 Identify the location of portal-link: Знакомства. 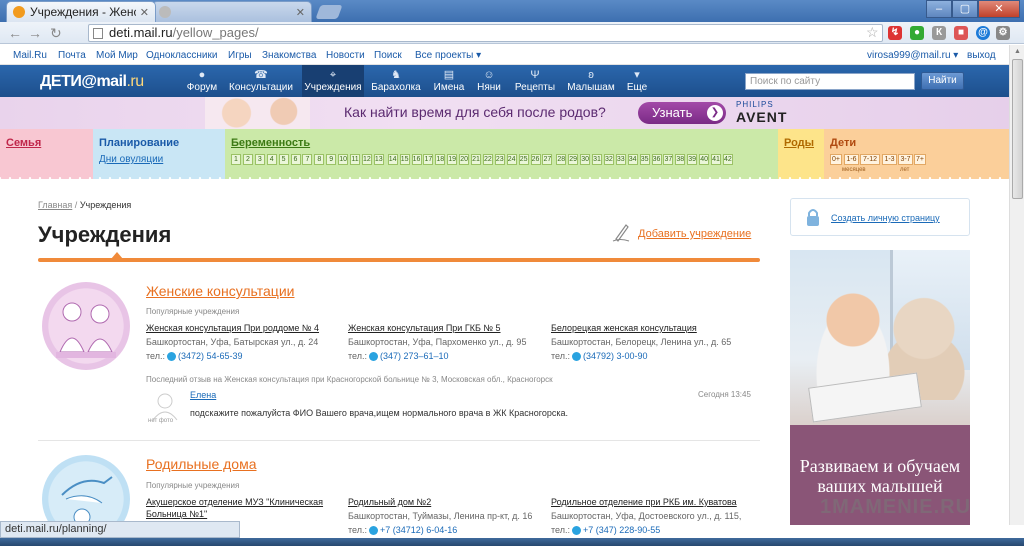
(289, 55).